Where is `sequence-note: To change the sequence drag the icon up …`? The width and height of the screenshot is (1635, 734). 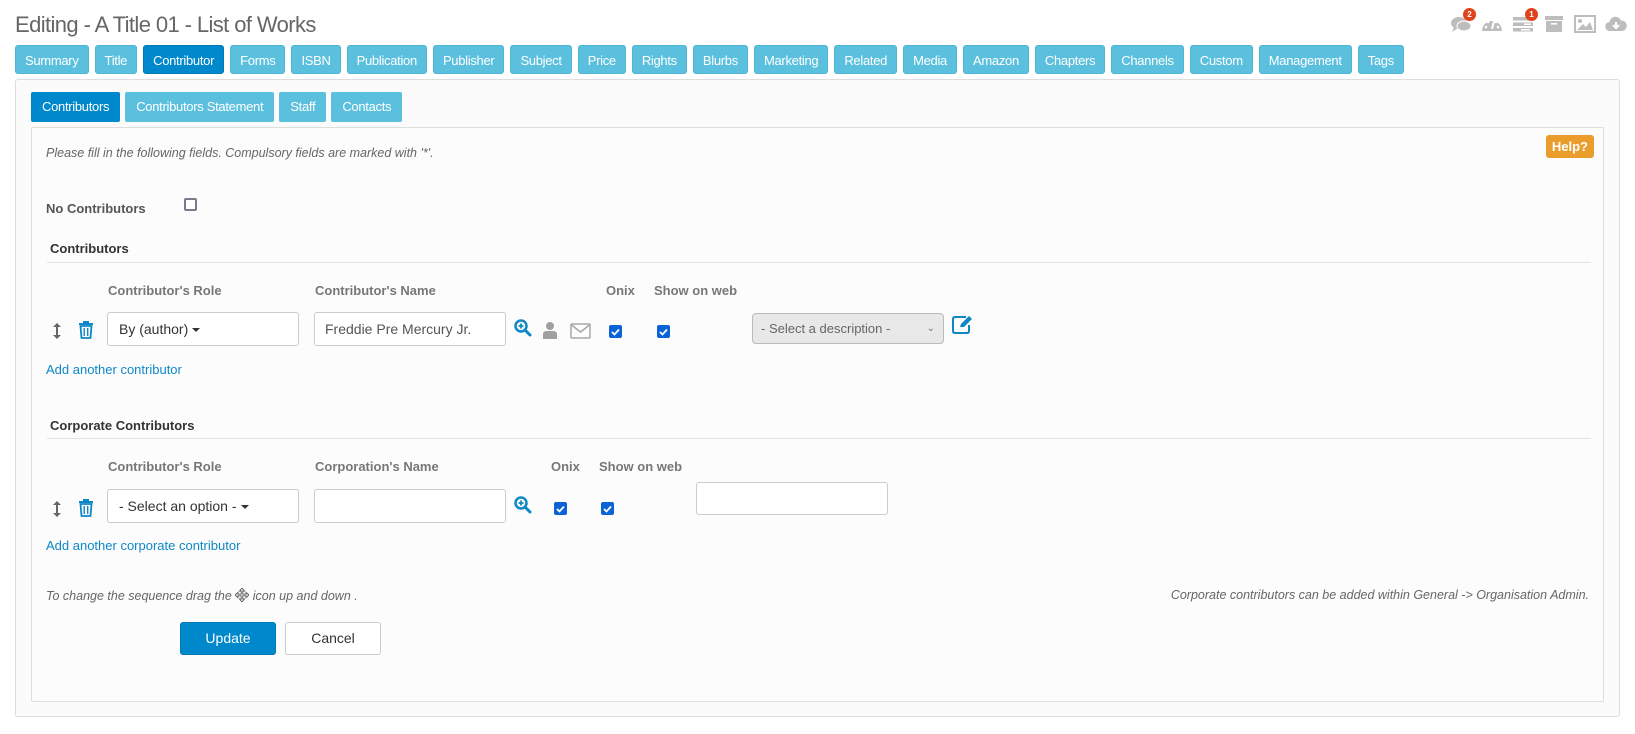 sequence-note: To change the sequence drag the icon up … is located at coordinates (202, 595).